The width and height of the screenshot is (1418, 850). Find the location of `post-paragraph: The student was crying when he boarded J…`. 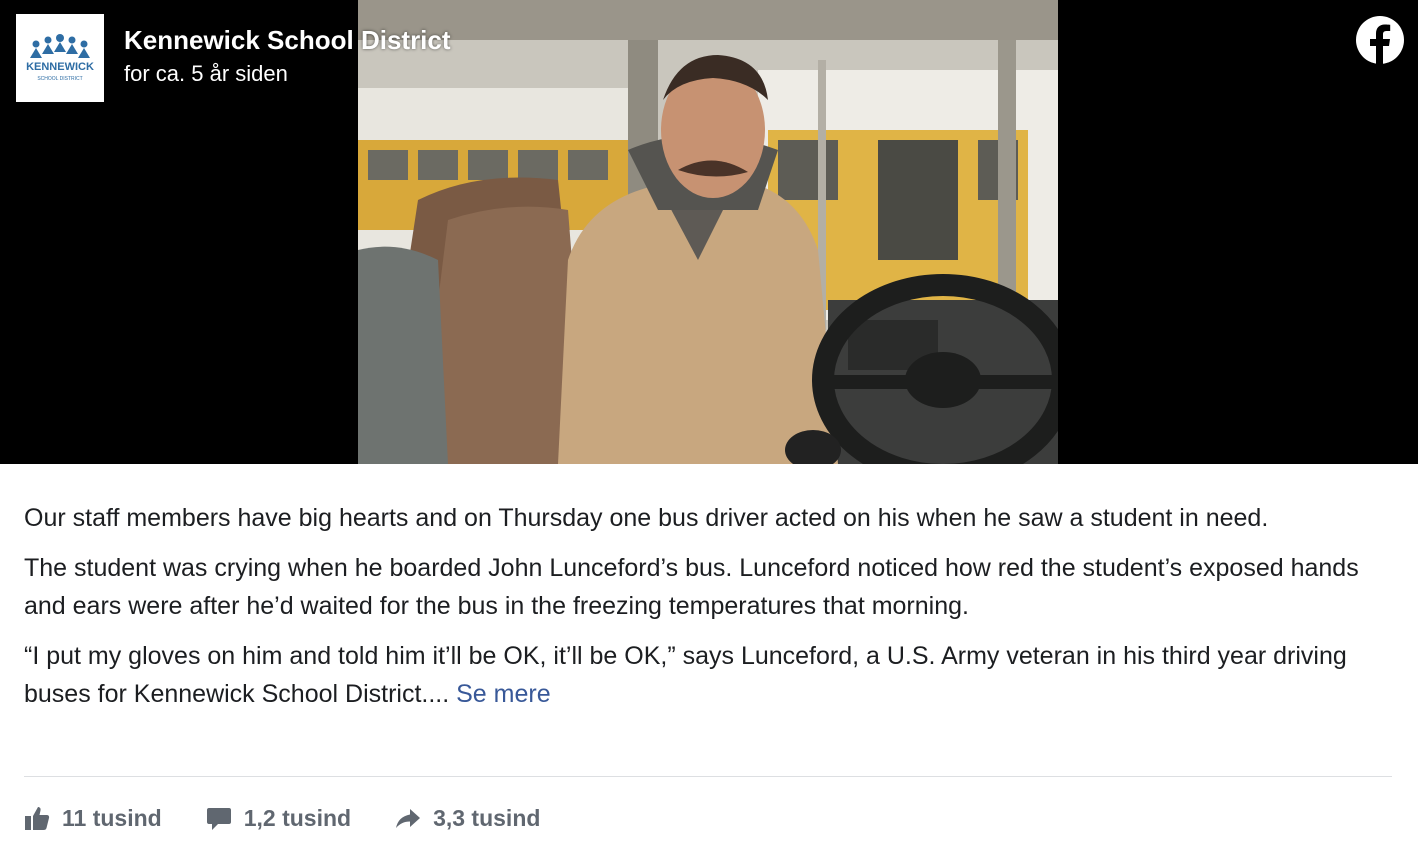

post-paragraph: The student was crying when he boarded J… is located at coordinates (691, 587).